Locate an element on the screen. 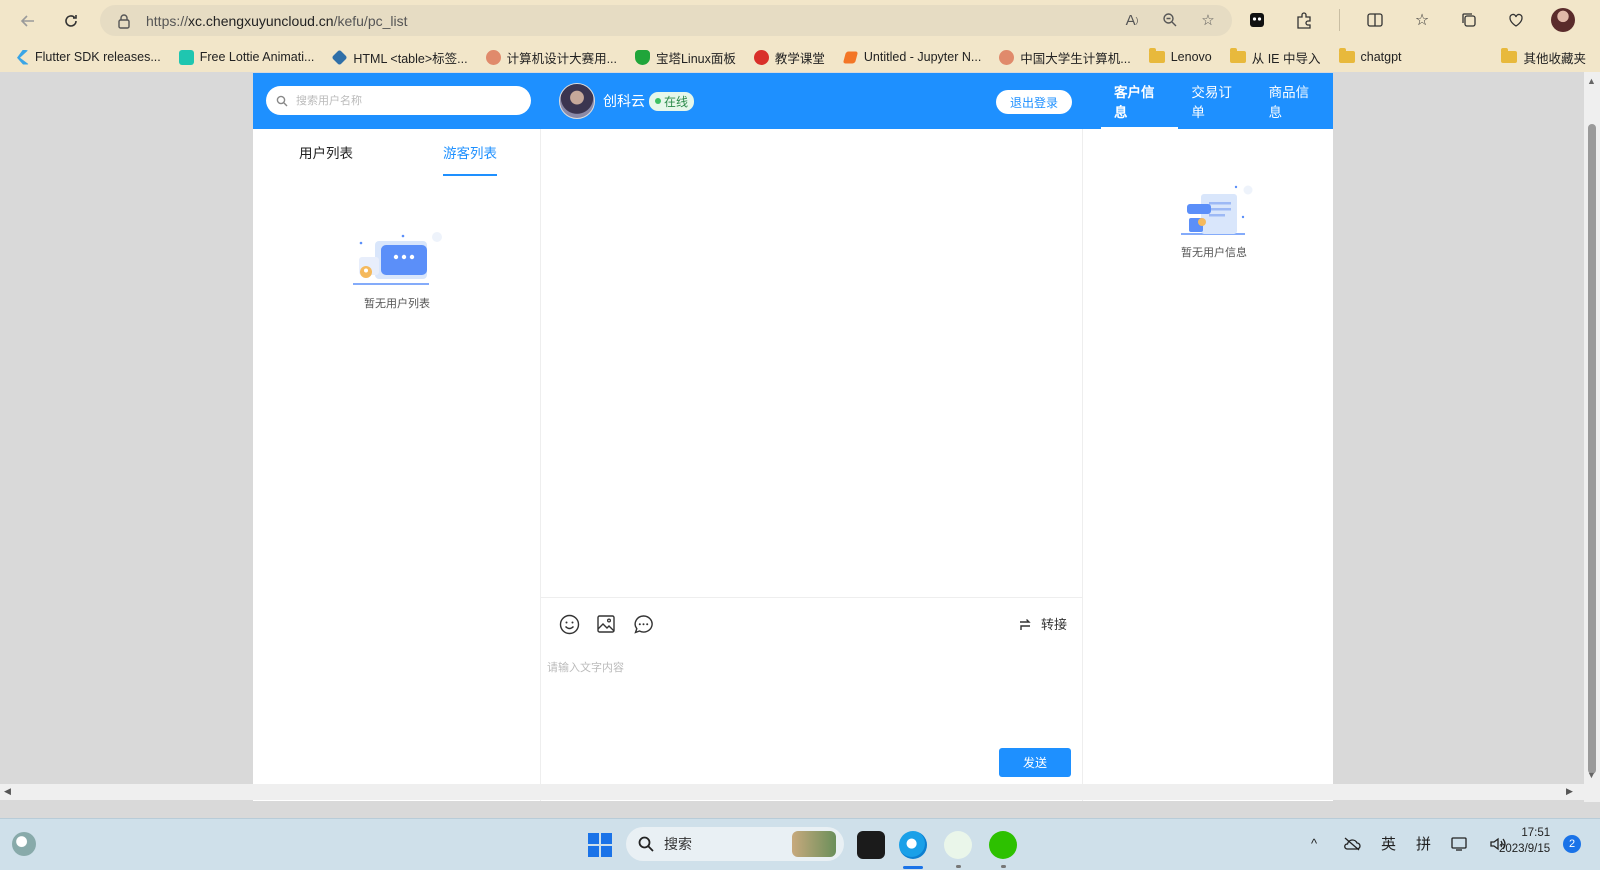  user-list-pane: 用户列表 游客列表 暂无用户列表 is located at coordinates (397, 465).